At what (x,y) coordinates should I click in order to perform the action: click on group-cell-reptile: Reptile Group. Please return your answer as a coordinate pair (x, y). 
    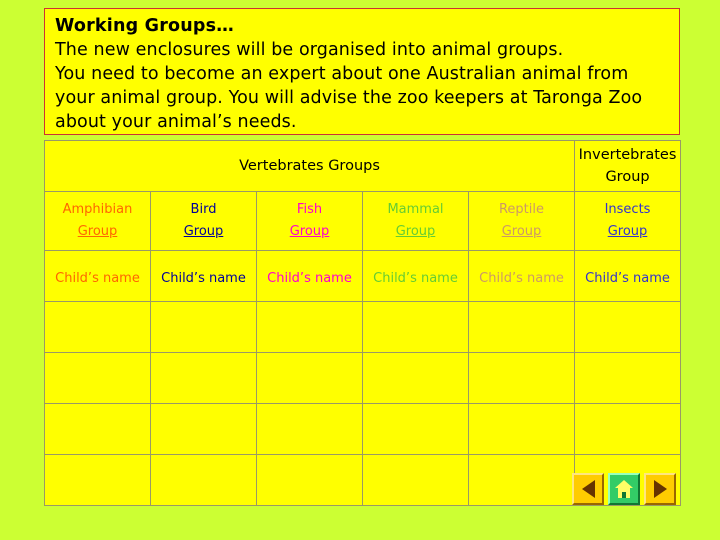
    Looking at the image, I should click on (521, 221).